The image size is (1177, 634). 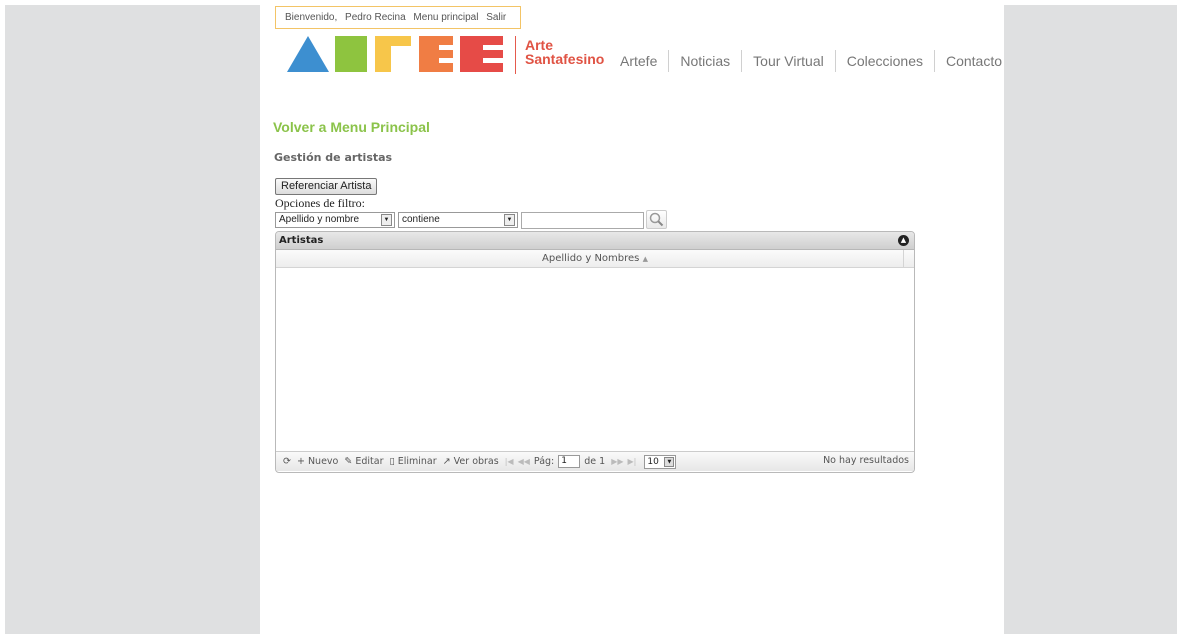 I want to click on page-size-select: 10 ▼, so click(x=660, y=461).